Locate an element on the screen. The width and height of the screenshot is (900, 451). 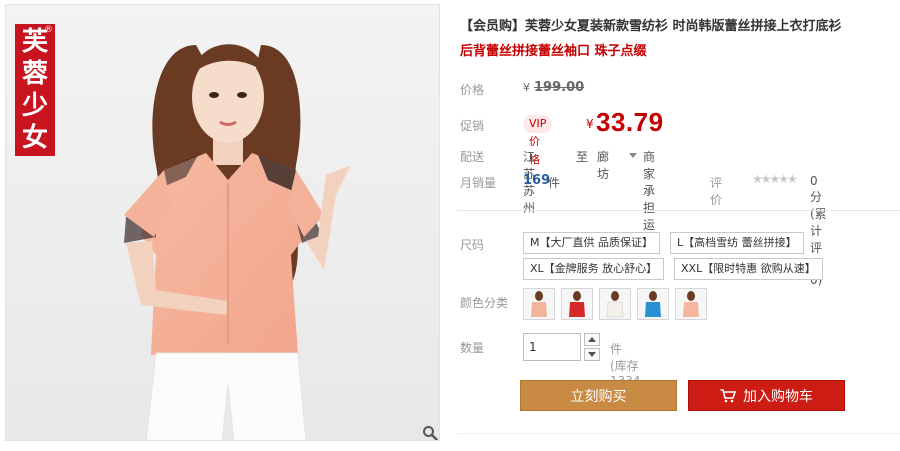
buy-now-button: 立刻购买 is located at coordinates (598, 395).